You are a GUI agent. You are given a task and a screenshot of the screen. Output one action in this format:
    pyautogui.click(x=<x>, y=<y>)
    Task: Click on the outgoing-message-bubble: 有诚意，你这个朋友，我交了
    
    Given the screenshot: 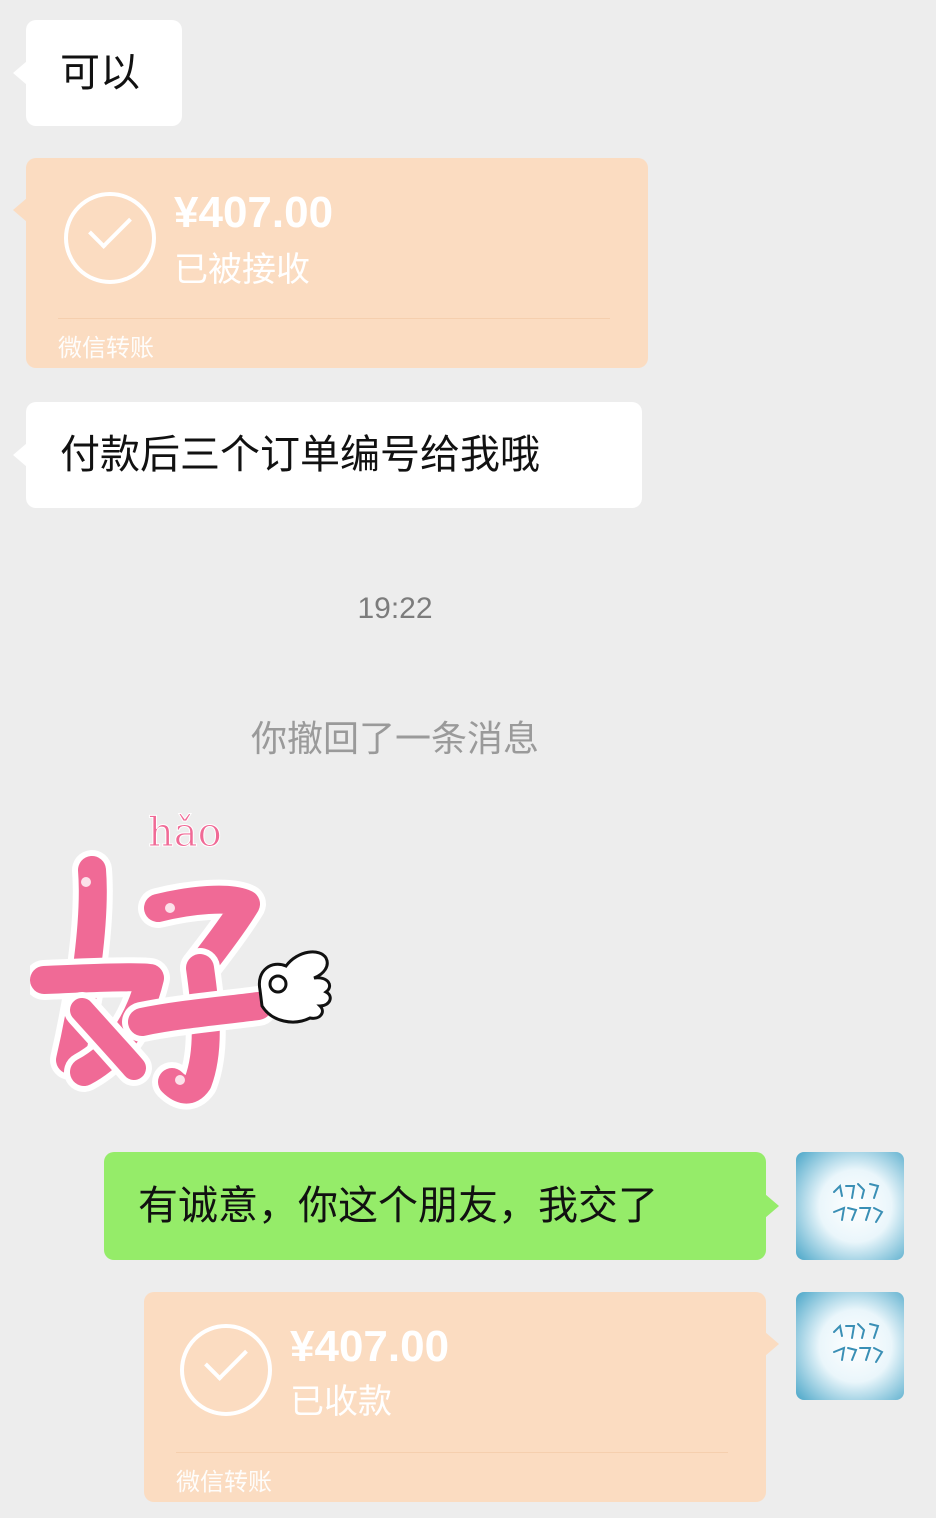 What is the action you would take?
    pyautogui.click(x=441, y=1206)
    